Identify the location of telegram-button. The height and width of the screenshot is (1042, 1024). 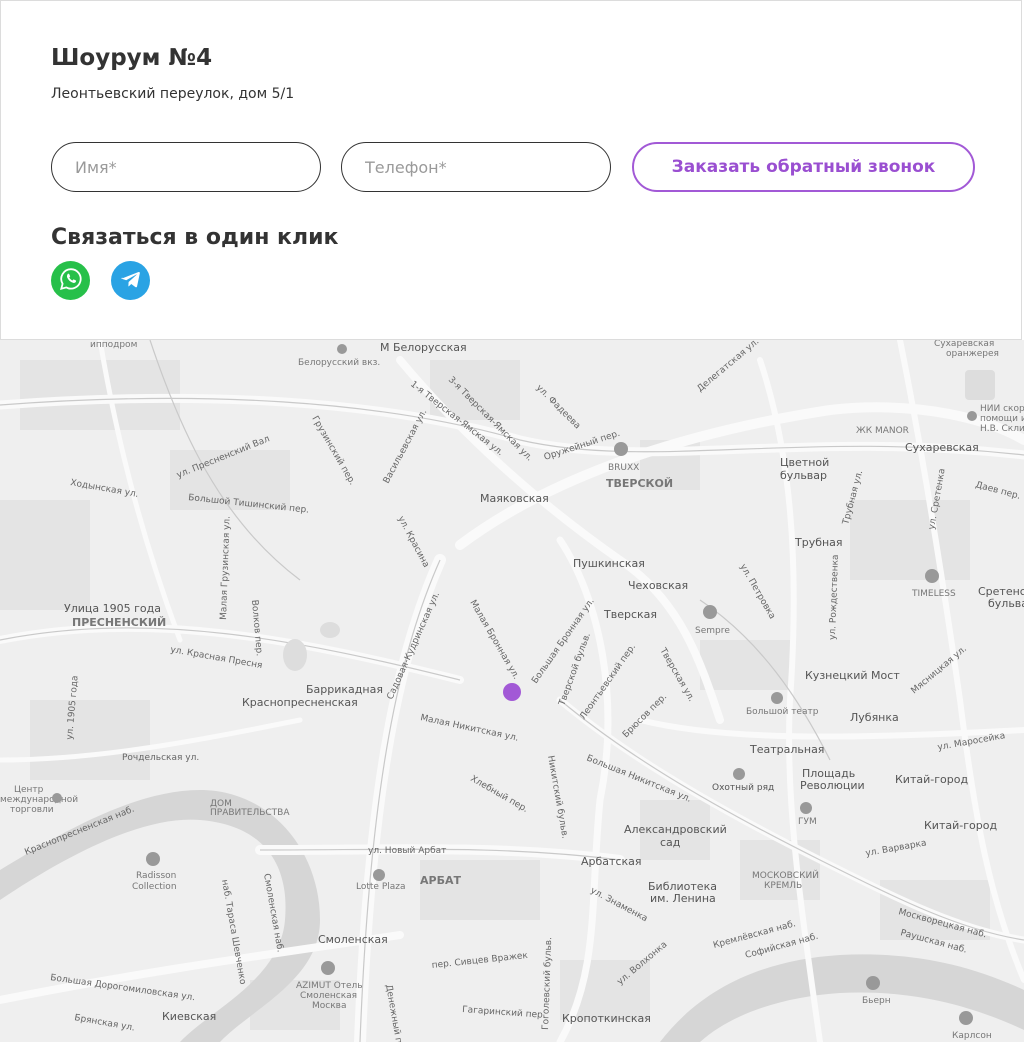
(130, 280).